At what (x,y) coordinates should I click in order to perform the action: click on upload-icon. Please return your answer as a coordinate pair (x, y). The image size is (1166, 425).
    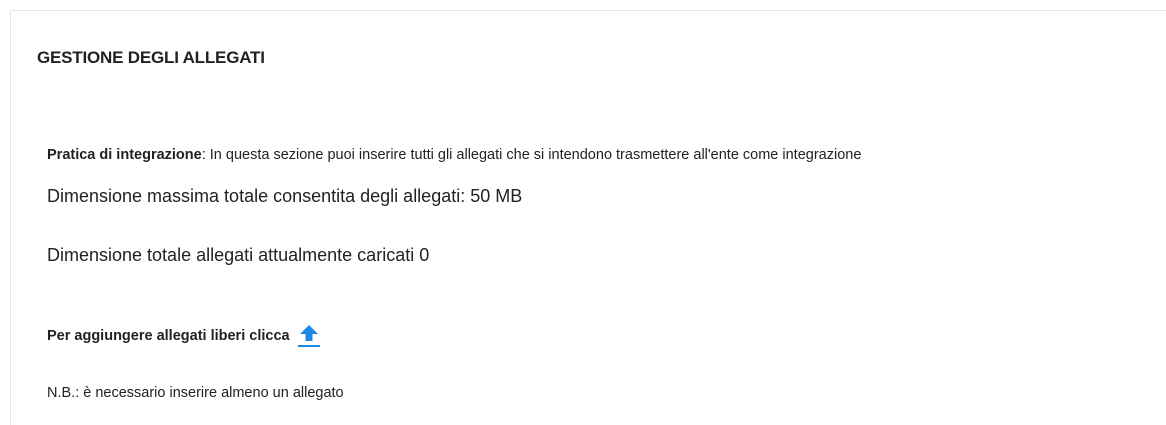
    Looking at the image, I should click on (308, 336).